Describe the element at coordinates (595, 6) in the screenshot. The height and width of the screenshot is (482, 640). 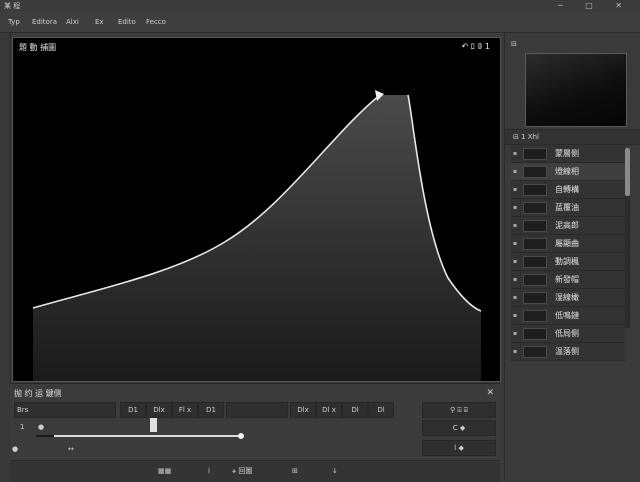
I see `window-controls: ─ □ ✕` at that location.